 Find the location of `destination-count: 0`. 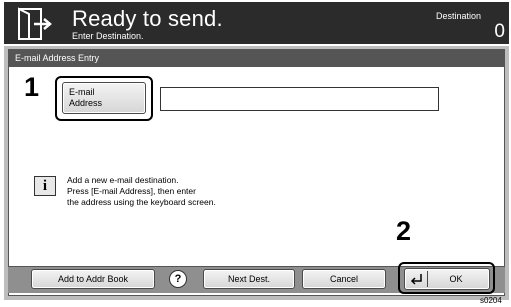

destination-count: 0 is located at coordinates (499, 31).